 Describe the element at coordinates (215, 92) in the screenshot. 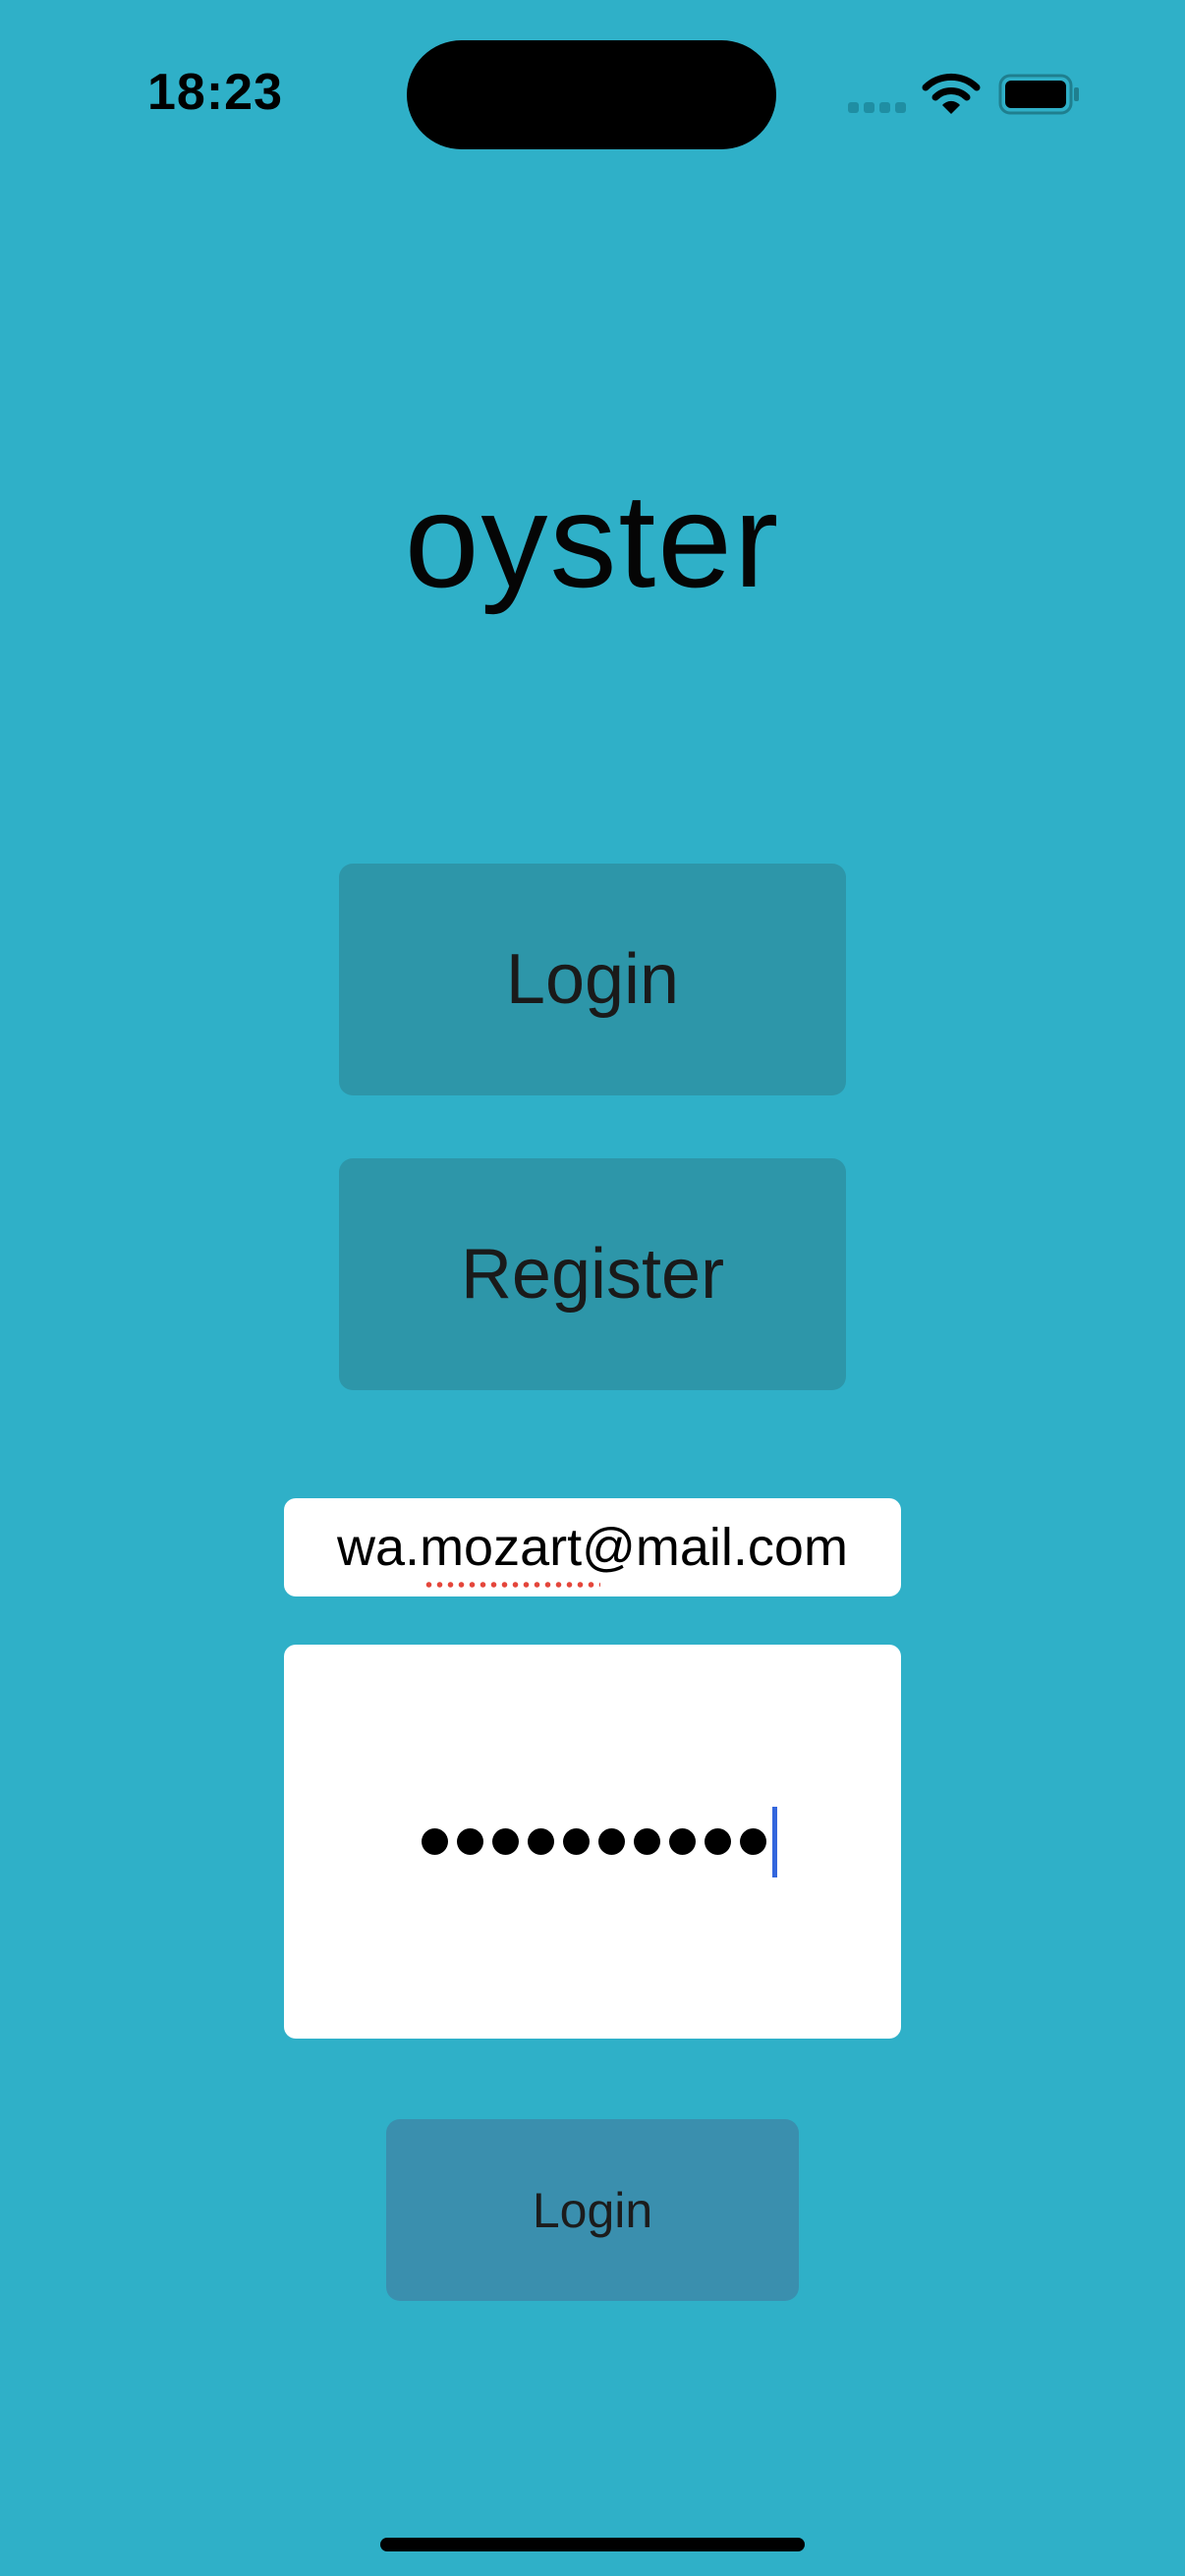

I see `status-time: 18:23` at that location.